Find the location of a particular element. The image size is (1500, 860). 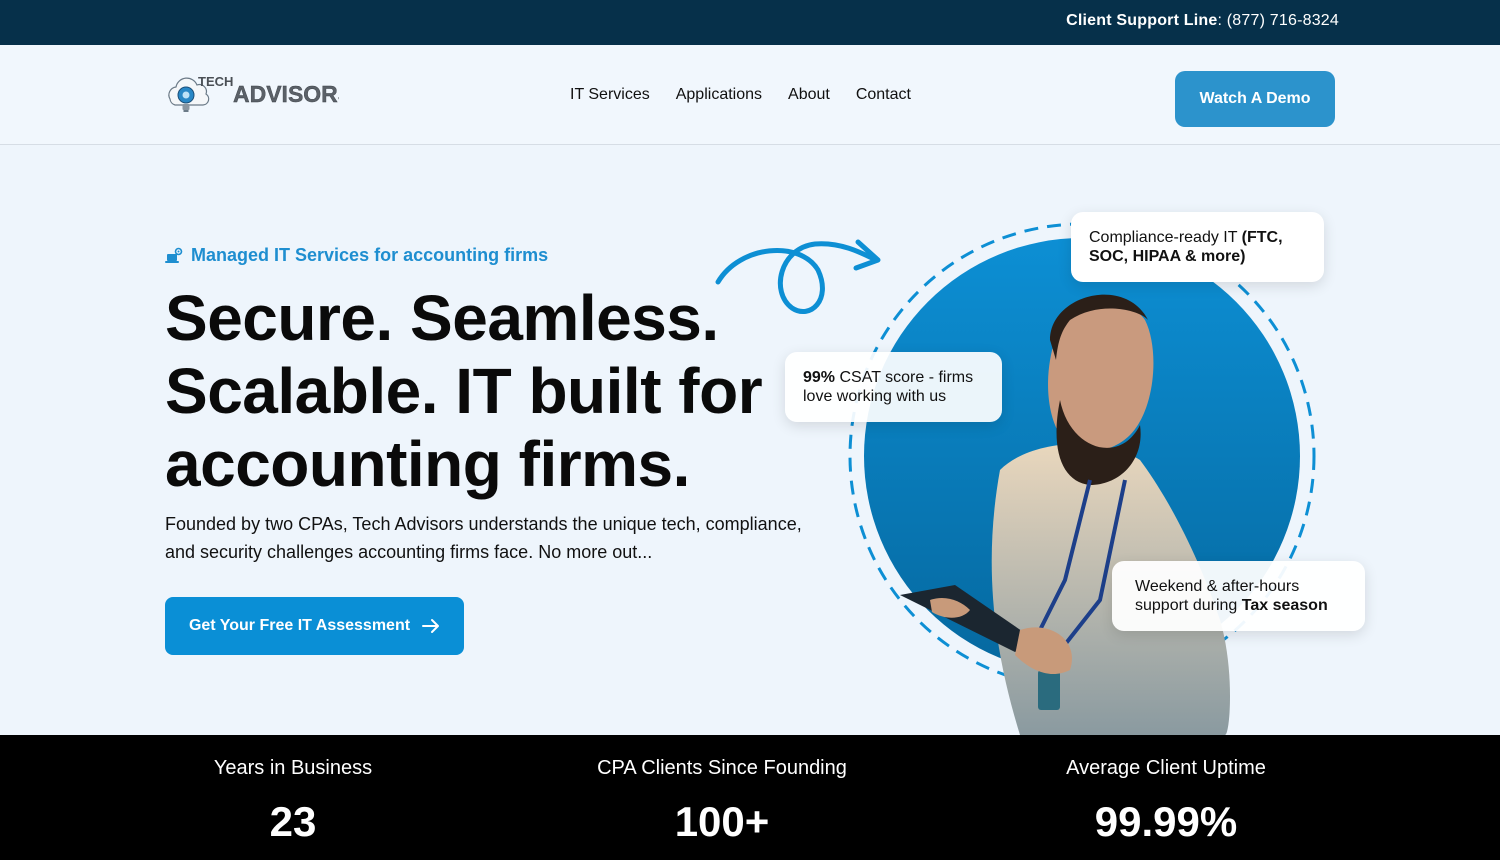

nav-applications: Applications is located at coordinates (719, 95).